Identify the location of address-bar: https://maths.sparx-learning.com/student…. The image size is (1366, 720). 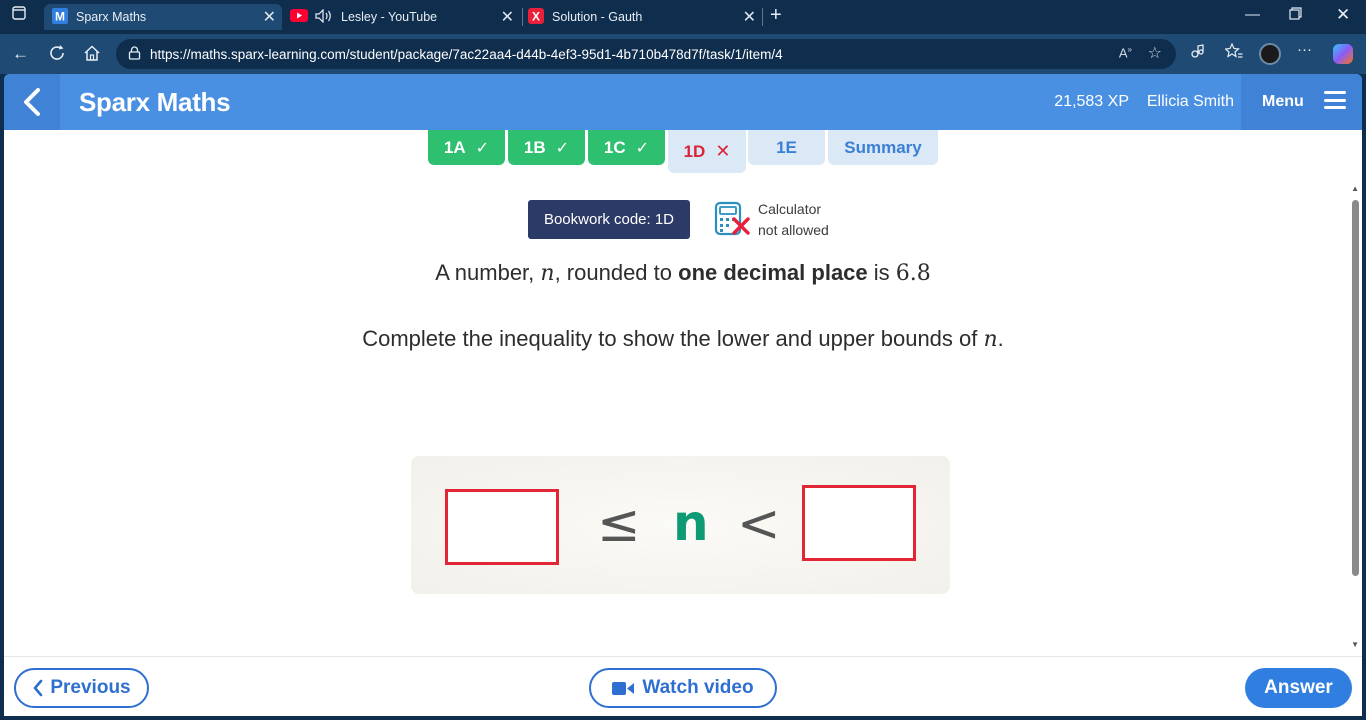
(646, 54).